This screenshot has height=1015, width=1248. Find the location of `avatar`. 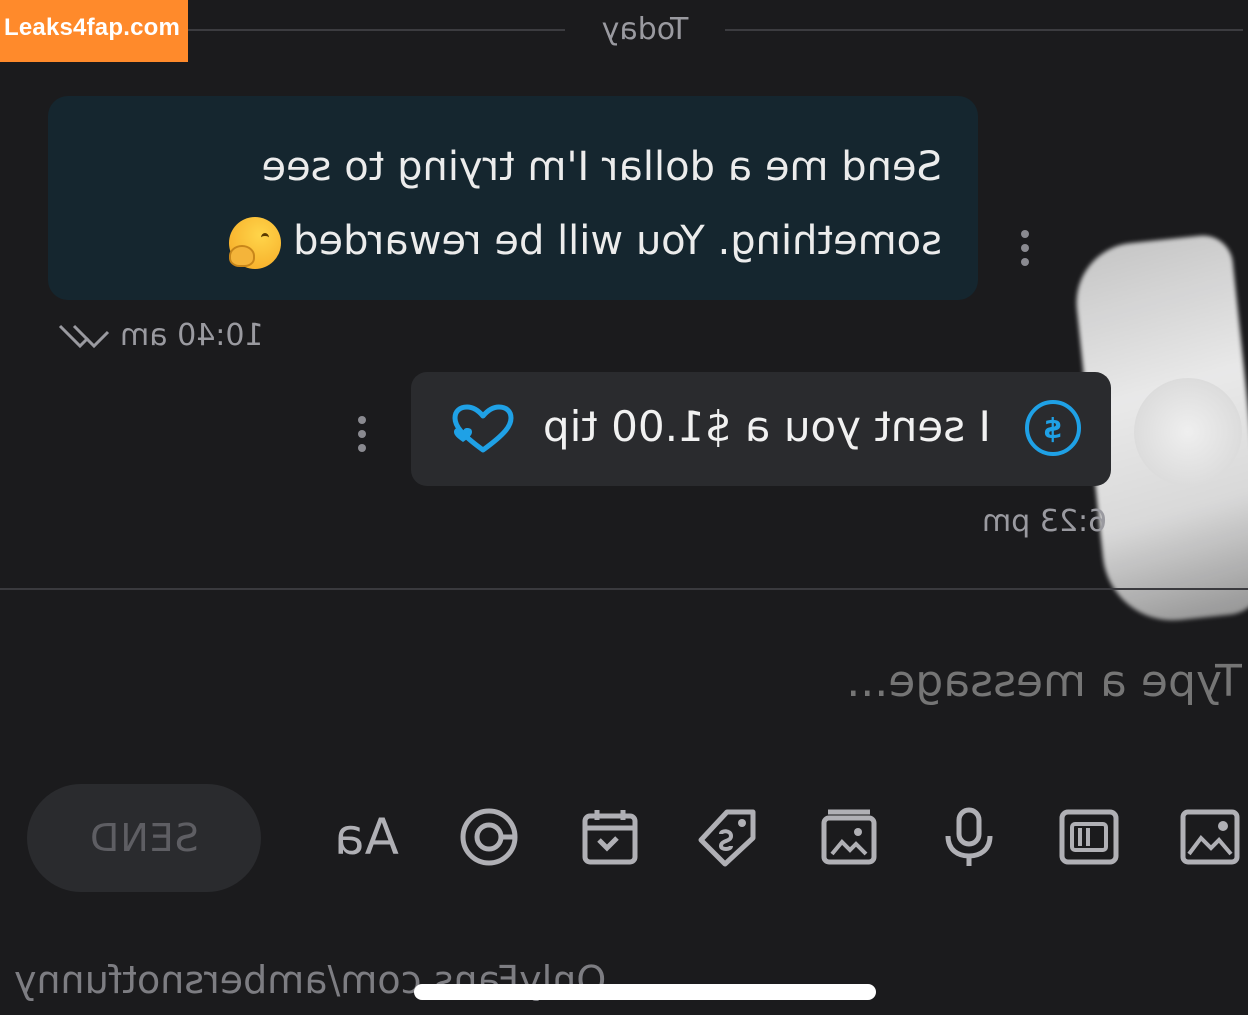

avatar is located at coordinates (1188, 432).